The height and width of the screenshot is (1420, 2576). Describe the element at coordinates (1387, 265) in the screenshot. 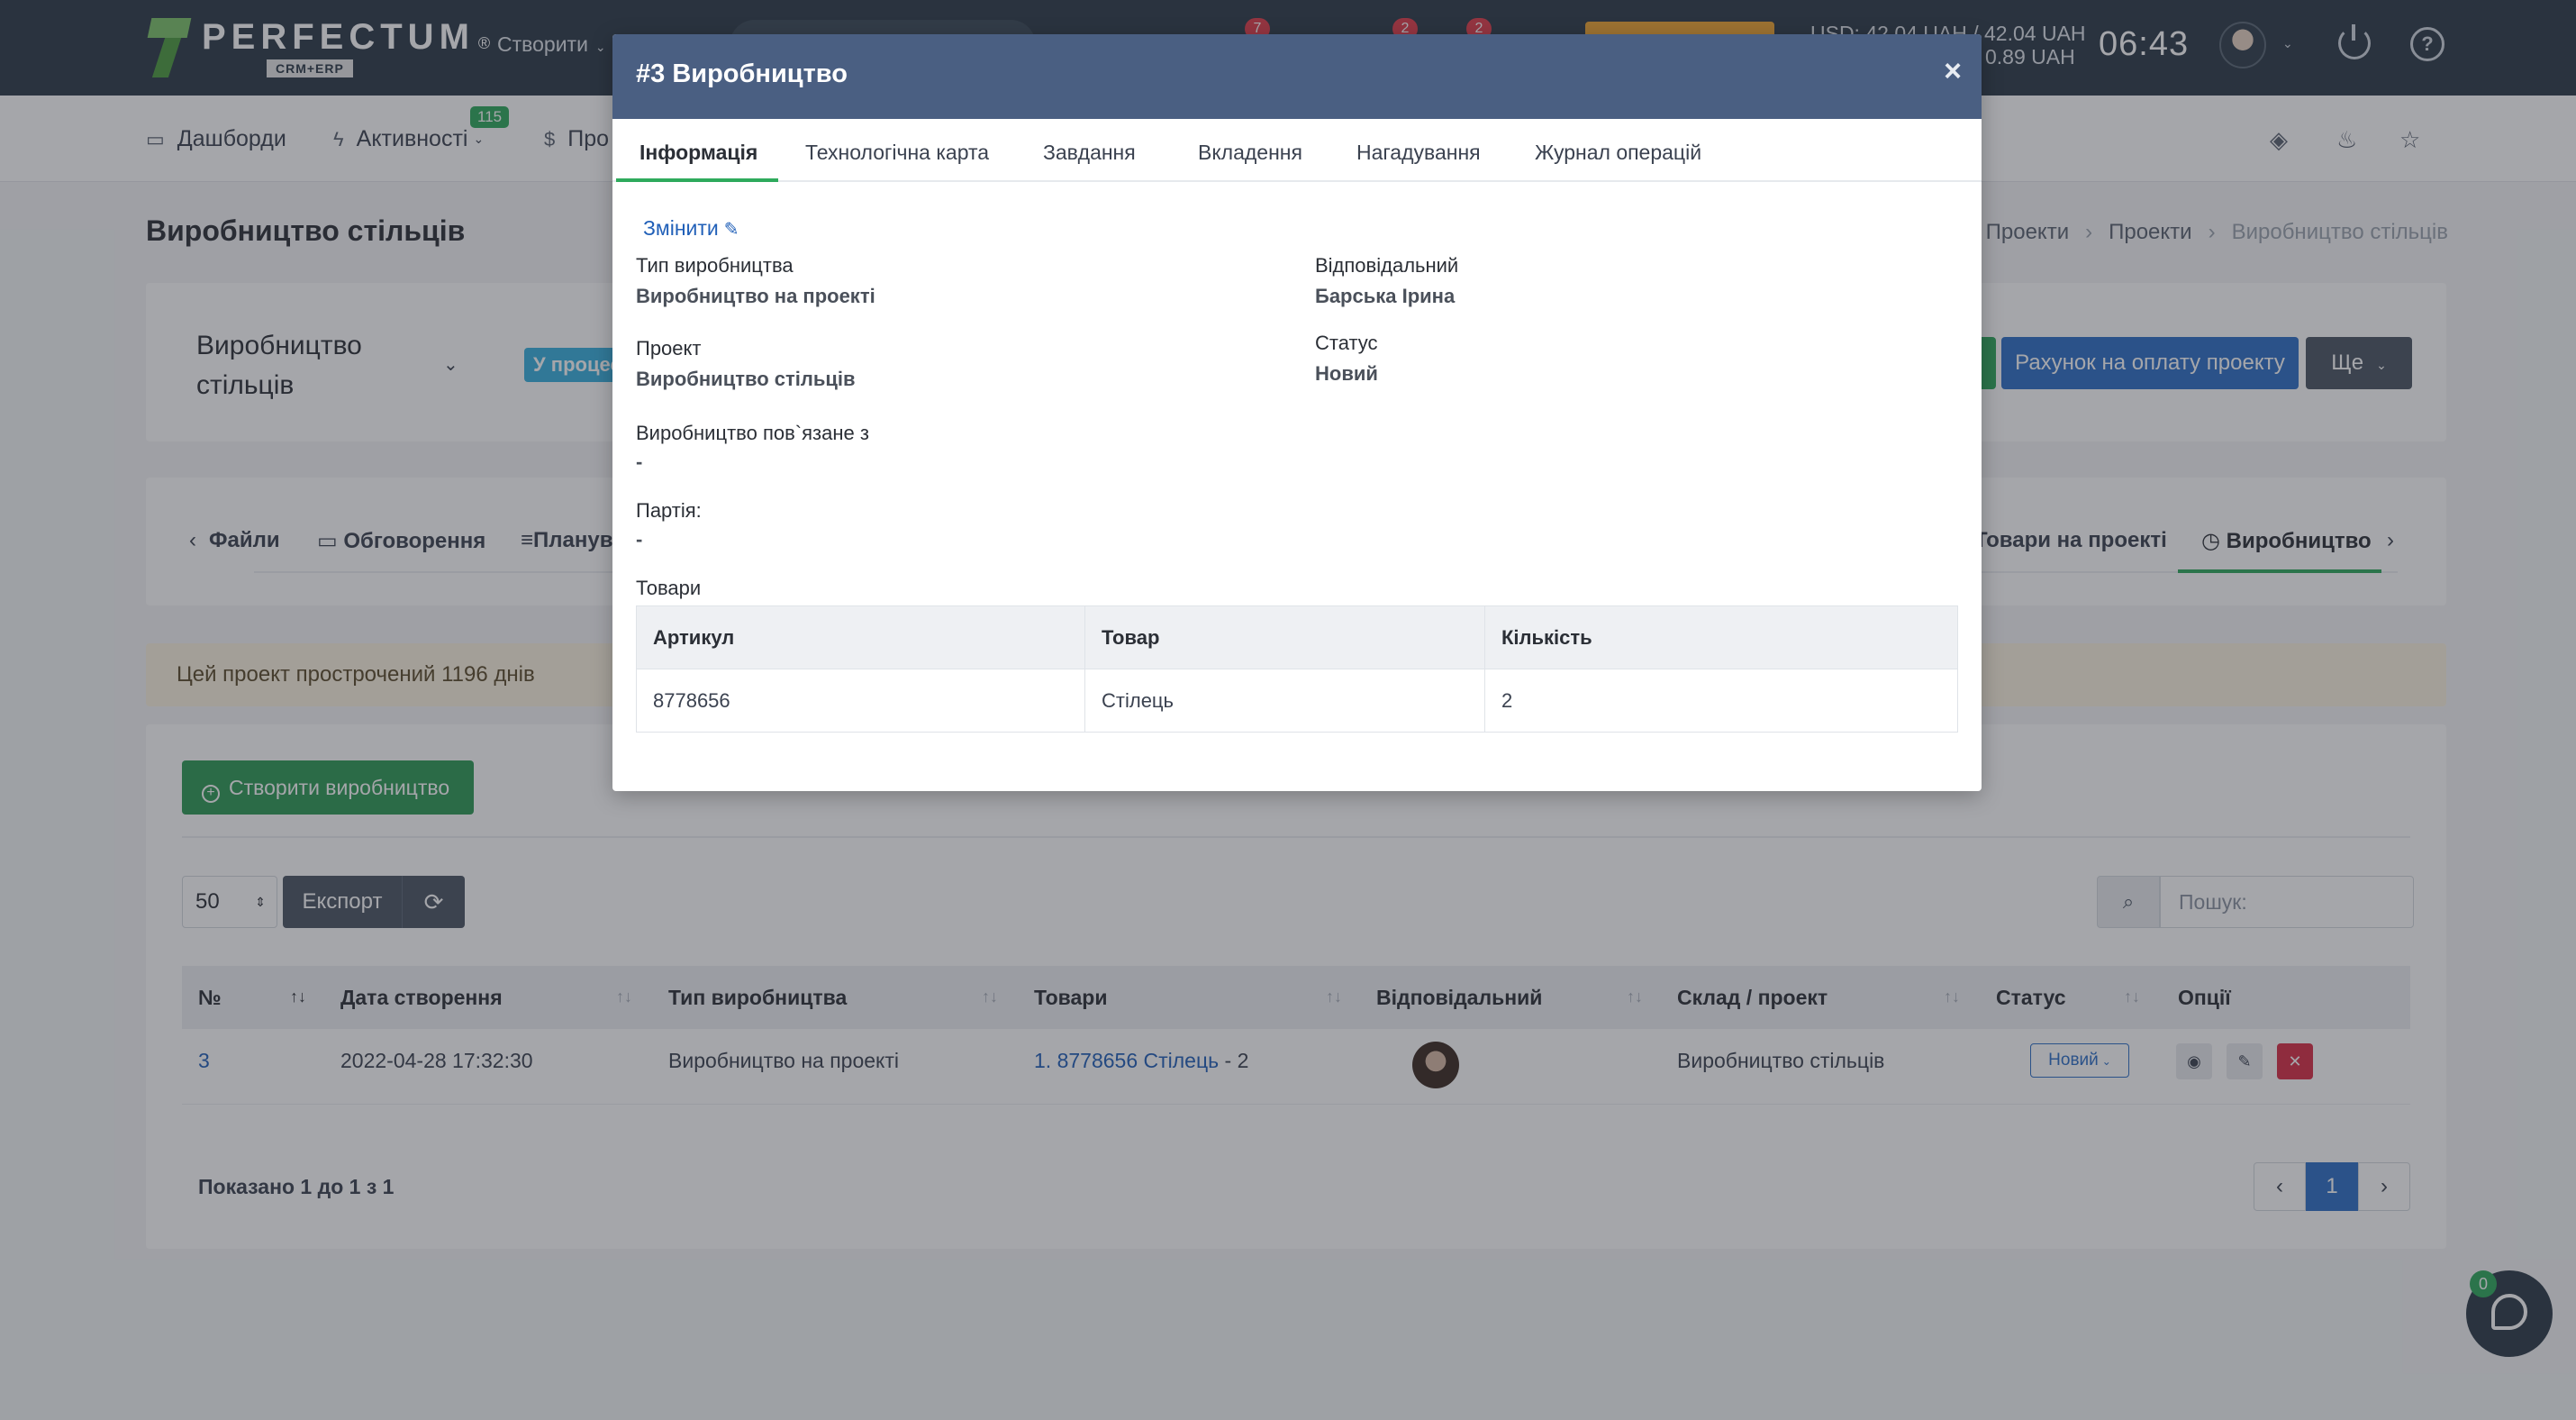

I see `field-label: Відповідальний` at that location.